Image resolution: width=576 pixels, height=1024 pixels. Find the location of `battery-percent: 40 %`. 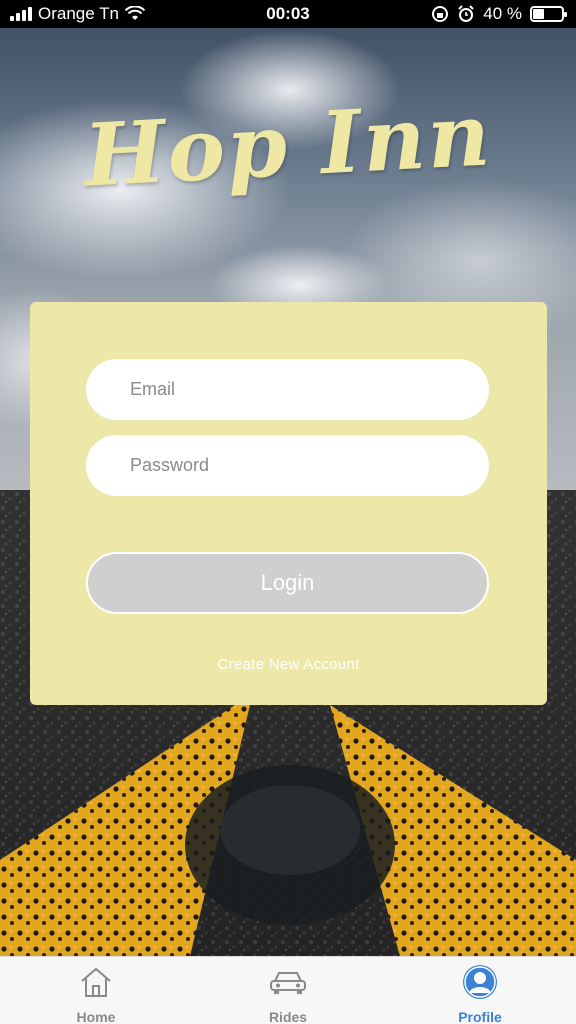

battery-percent: 40 % is located at coordinates (502, 13).